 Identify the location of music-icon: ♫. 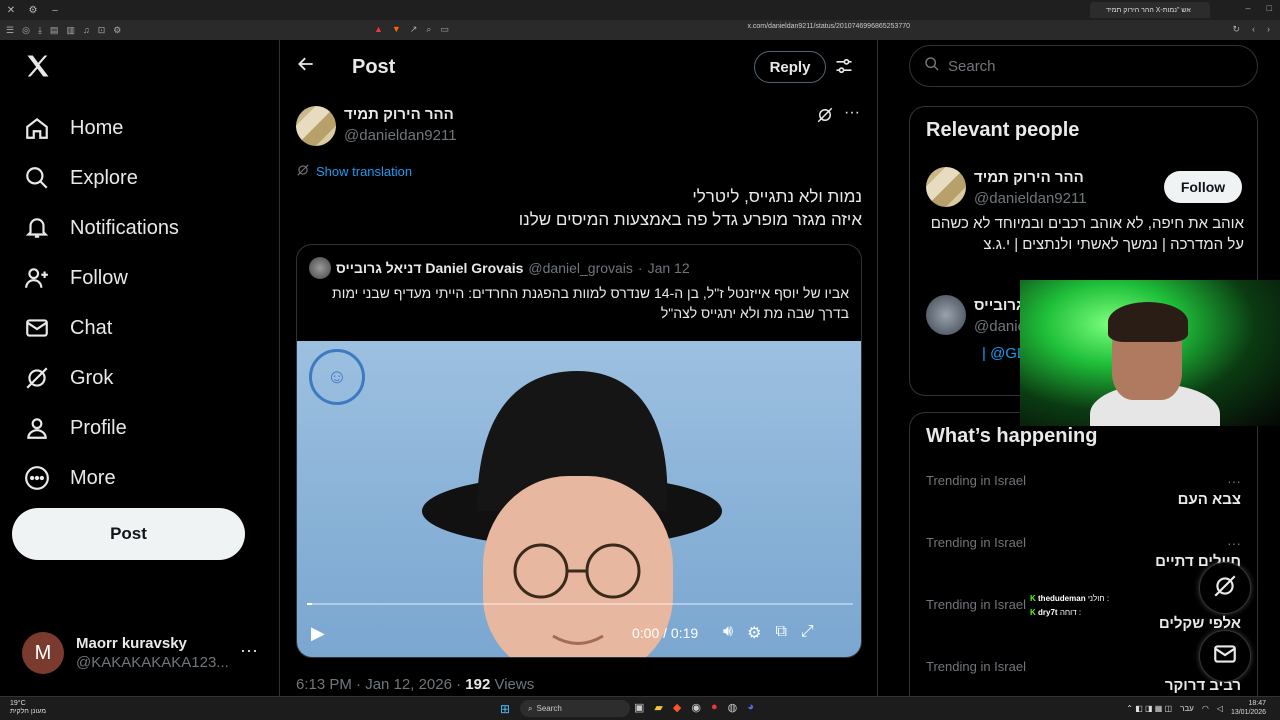
(86, 30).